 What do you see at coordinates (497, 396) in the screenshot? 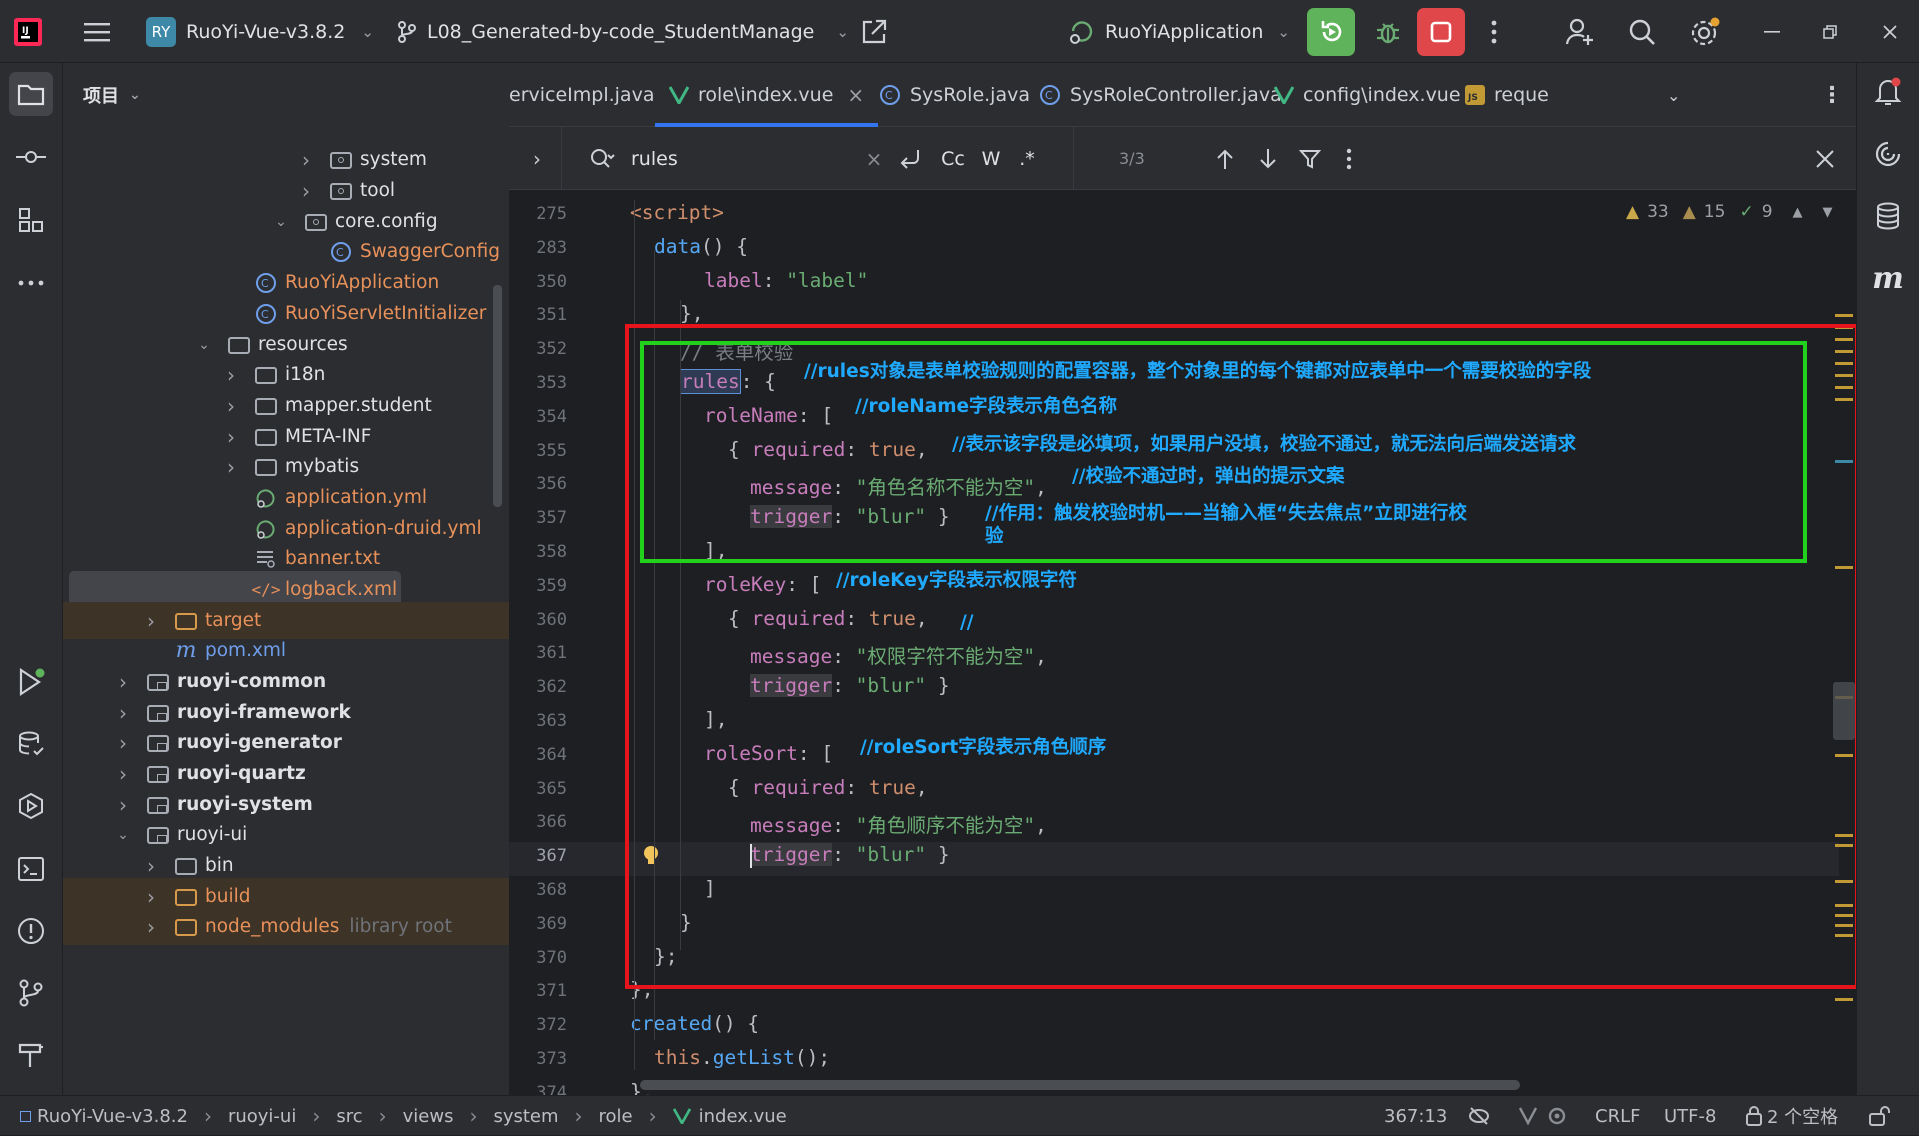
I see `tree-scrollbar` at bounding box center [497, 396].